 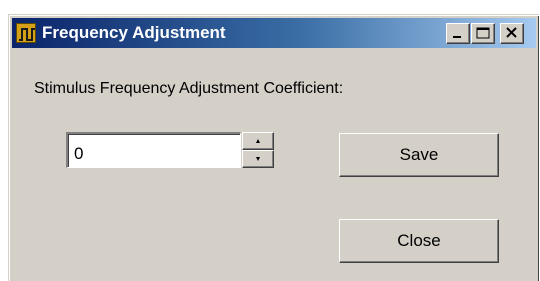 I want to click on save-button: Save, so click(x=419, y=155).